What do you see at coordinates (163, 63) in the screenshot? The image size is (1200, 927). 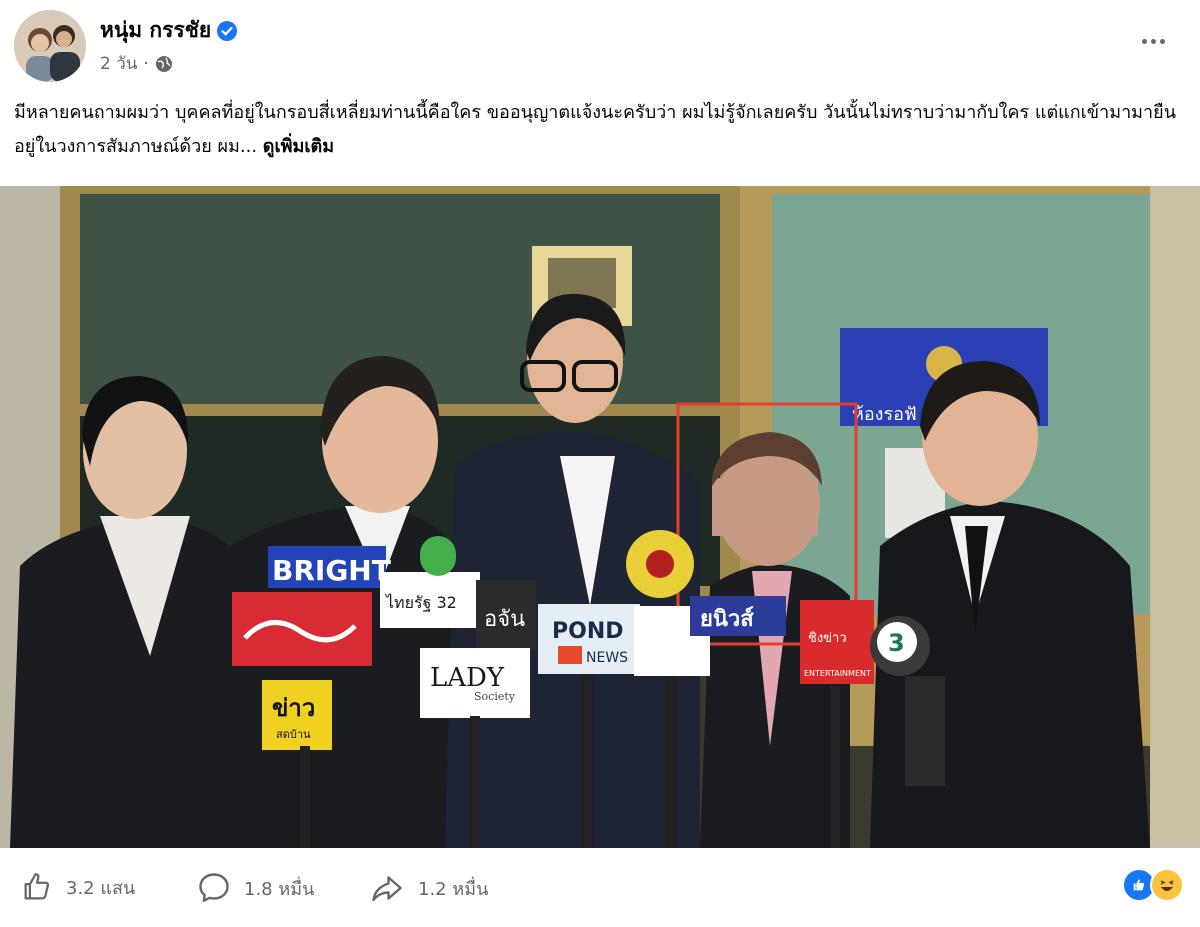 I see `globe-icon` at bounding box center [163, 63].